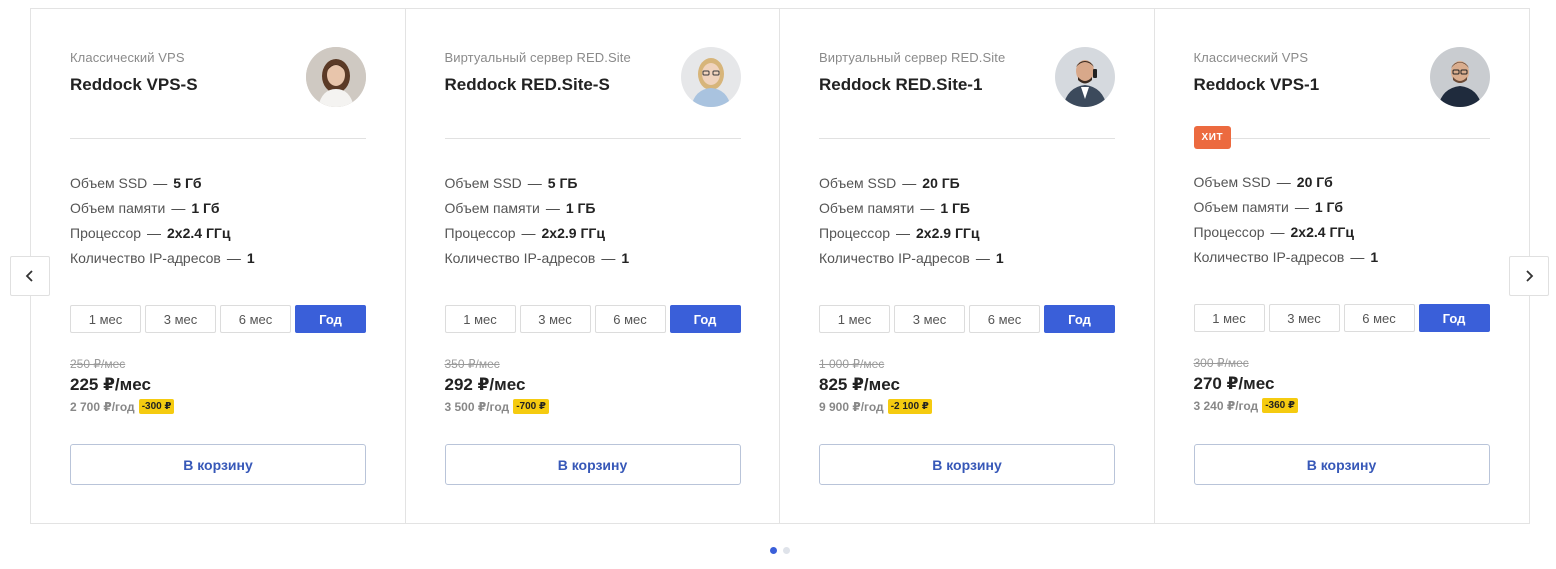 The height and width of the screenshot is (569, 1556). I want to click on year-price: 3 240 ₽/год, so click(1226, 405).